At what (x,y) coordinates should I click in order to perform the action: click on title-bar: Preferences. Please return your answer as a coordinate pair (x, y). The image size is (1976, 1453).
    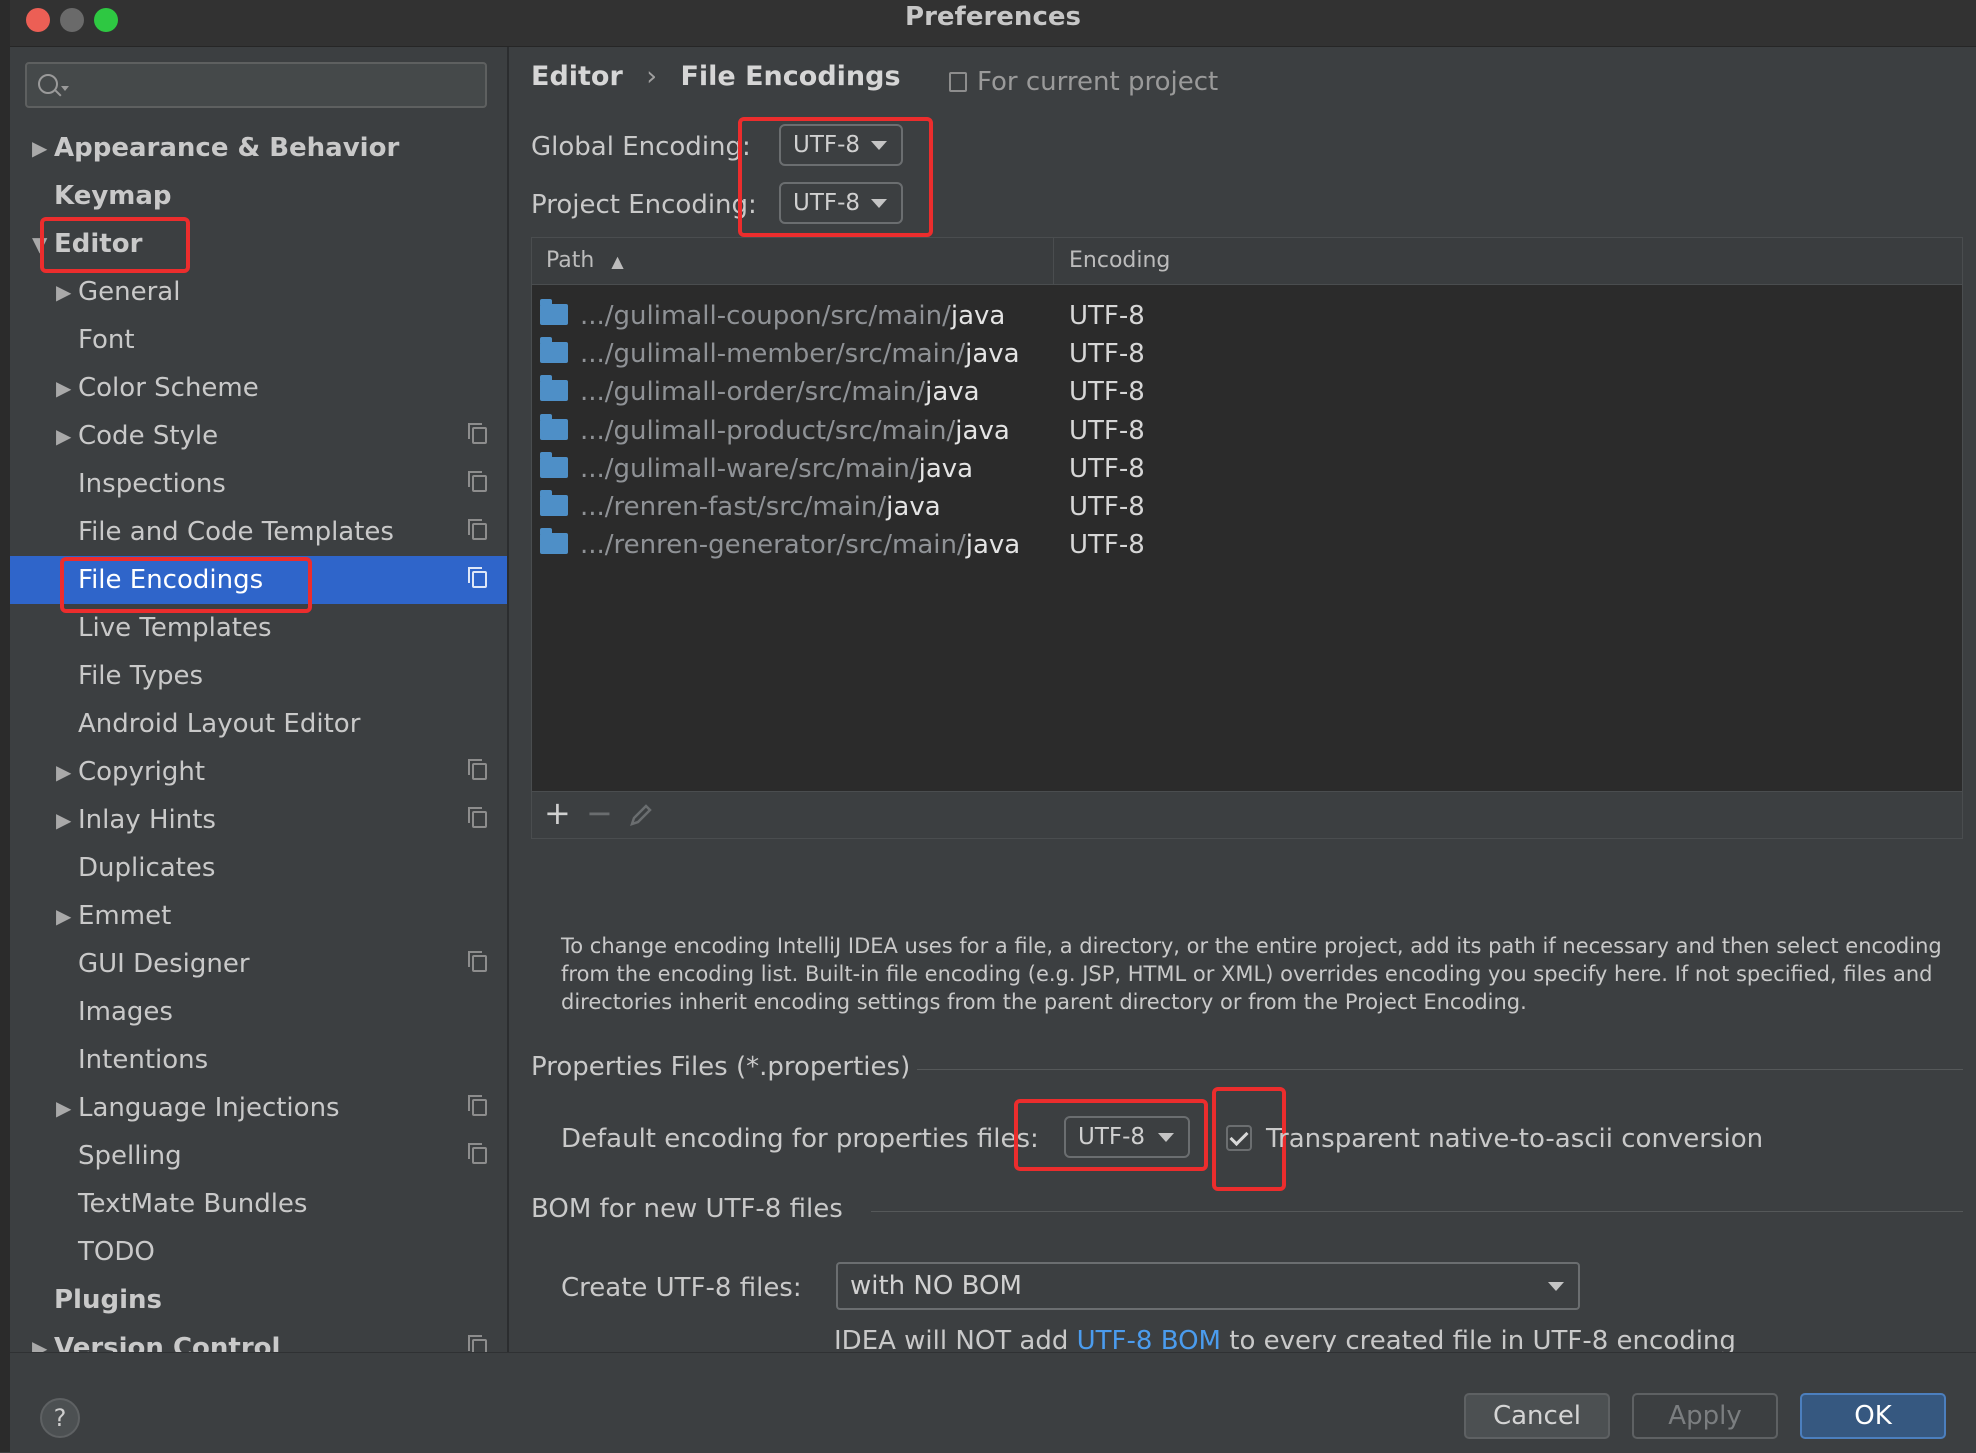
    Looking at the image, I should click on (993, 23).